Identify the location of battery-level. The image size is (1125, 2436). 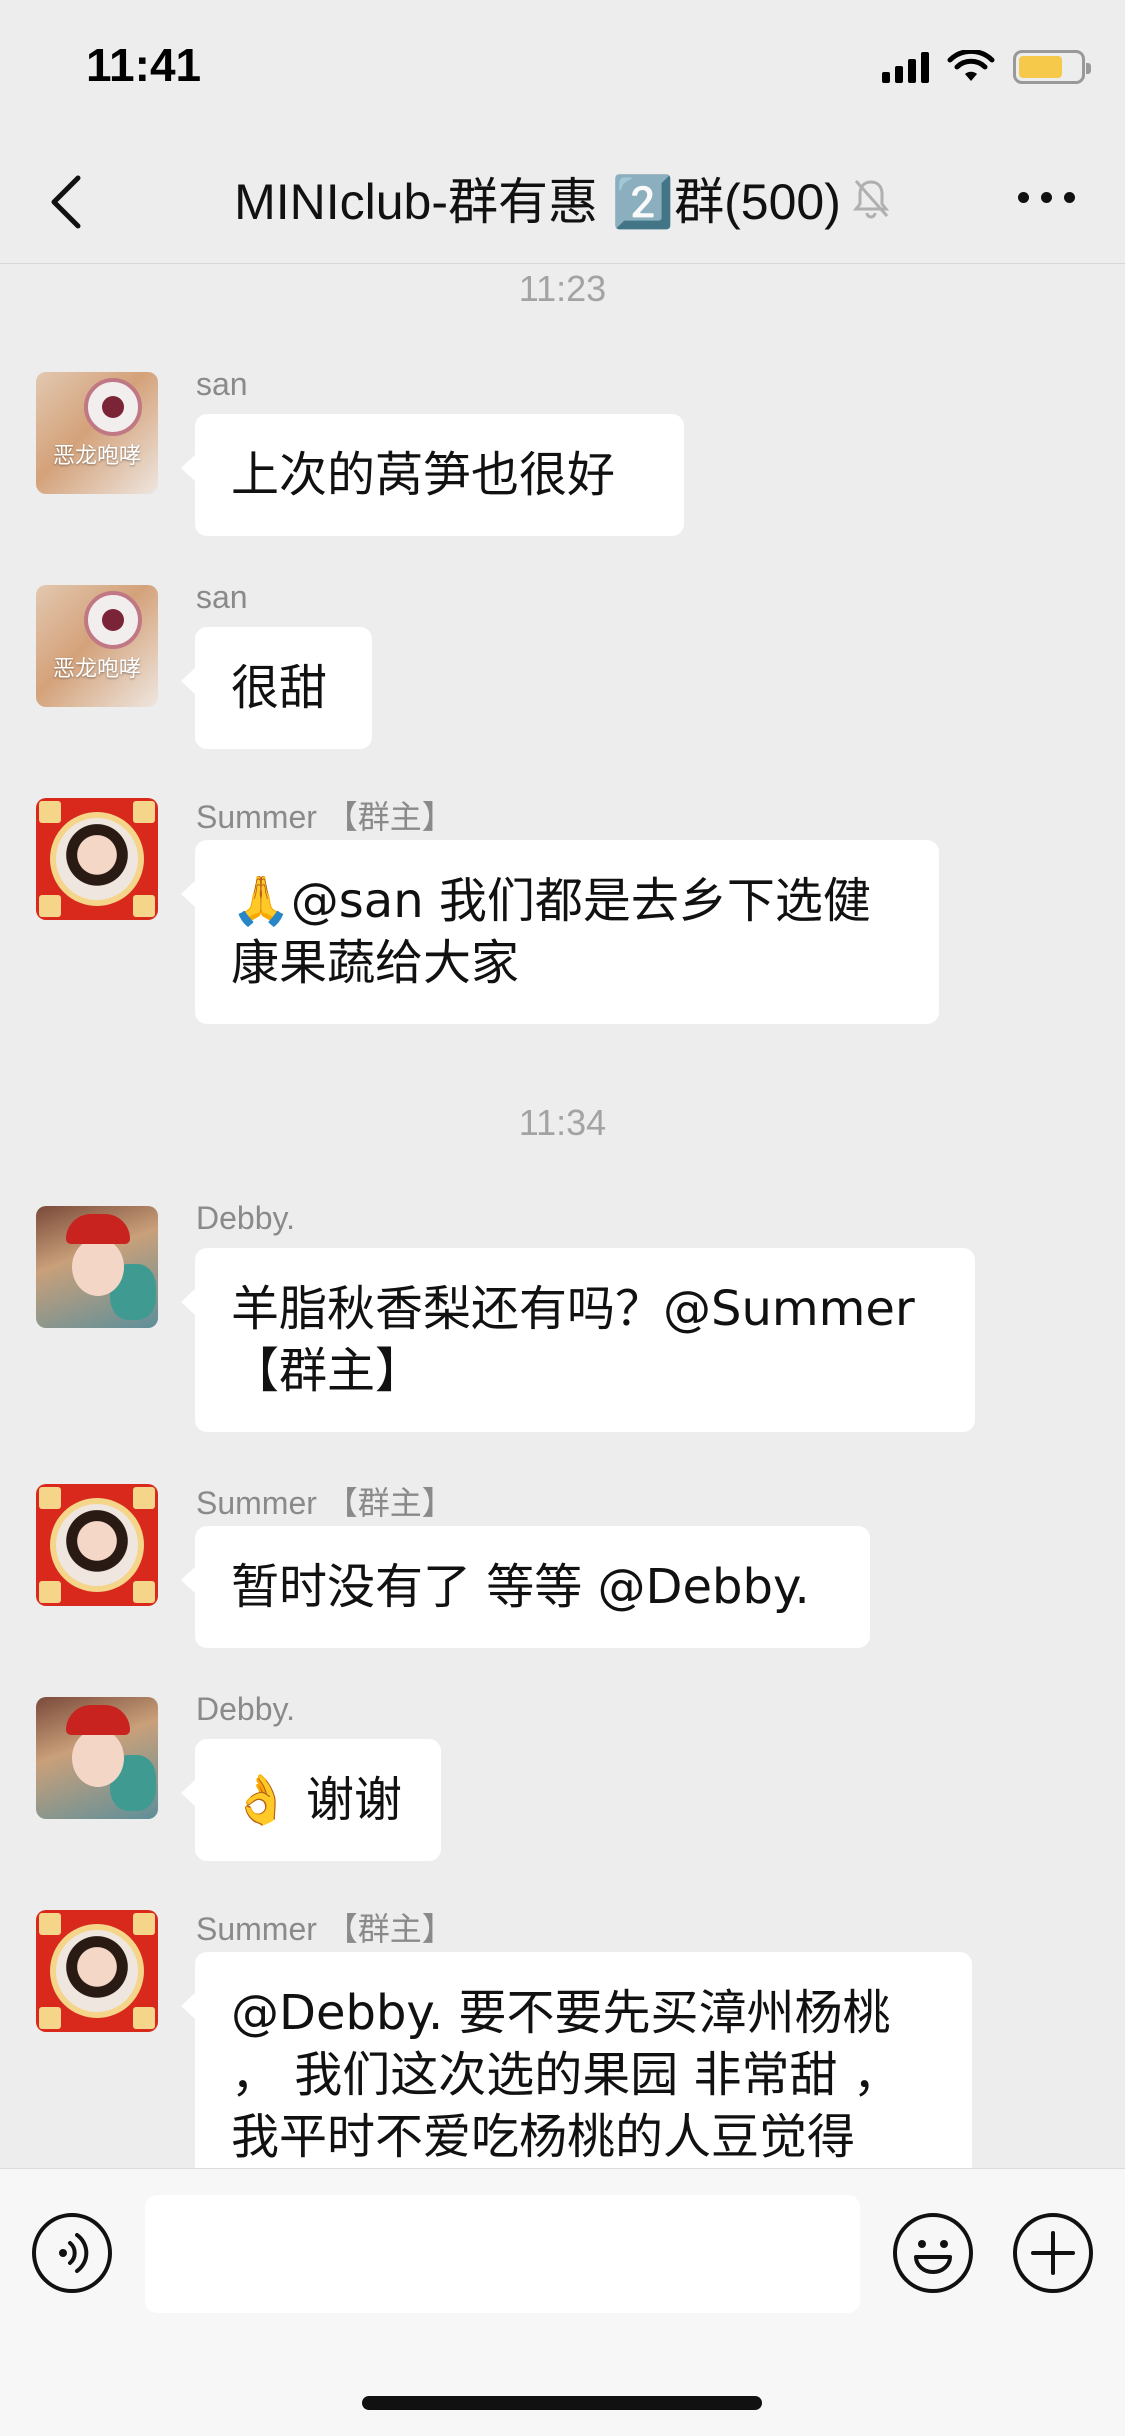
(1041, 67).